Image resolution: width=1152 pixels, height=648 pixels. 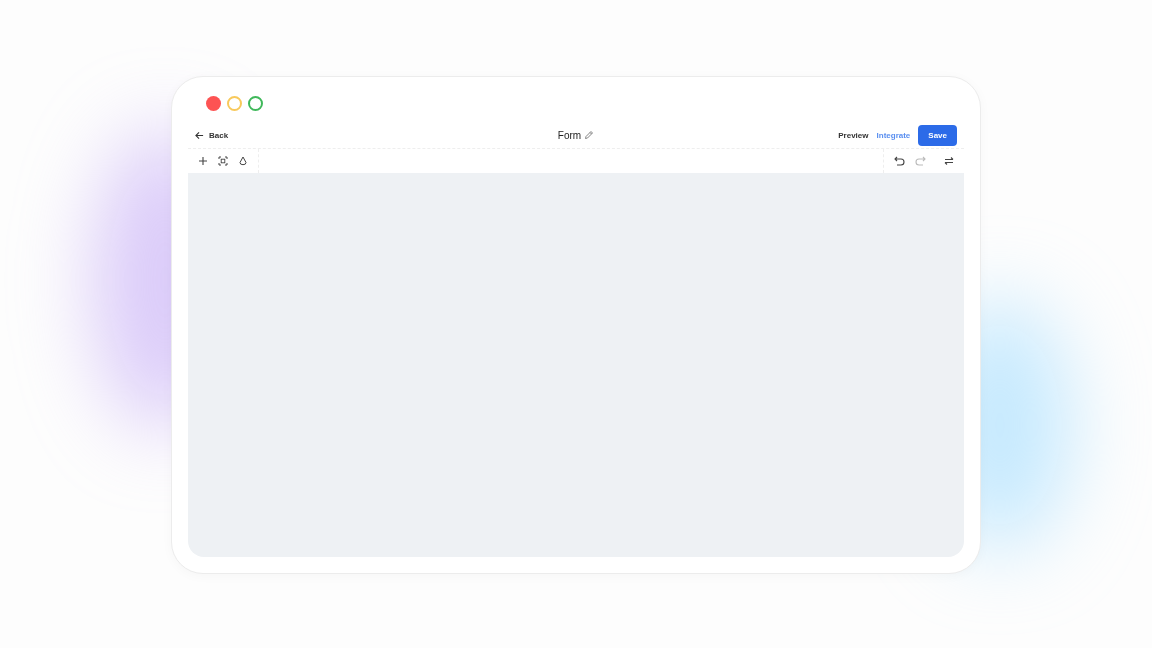 I want to click on undo-icon, so click(x=899, y=161).